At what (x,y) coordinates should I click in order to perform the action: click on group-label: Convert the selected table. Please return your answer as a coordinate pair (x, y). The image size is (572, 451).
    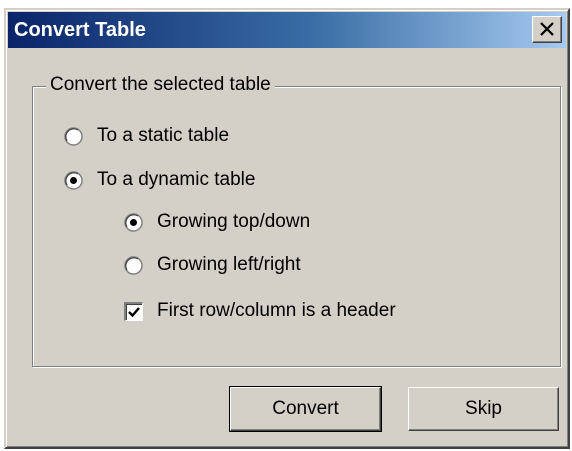
    Looking at the image, I should click on (160, 85).